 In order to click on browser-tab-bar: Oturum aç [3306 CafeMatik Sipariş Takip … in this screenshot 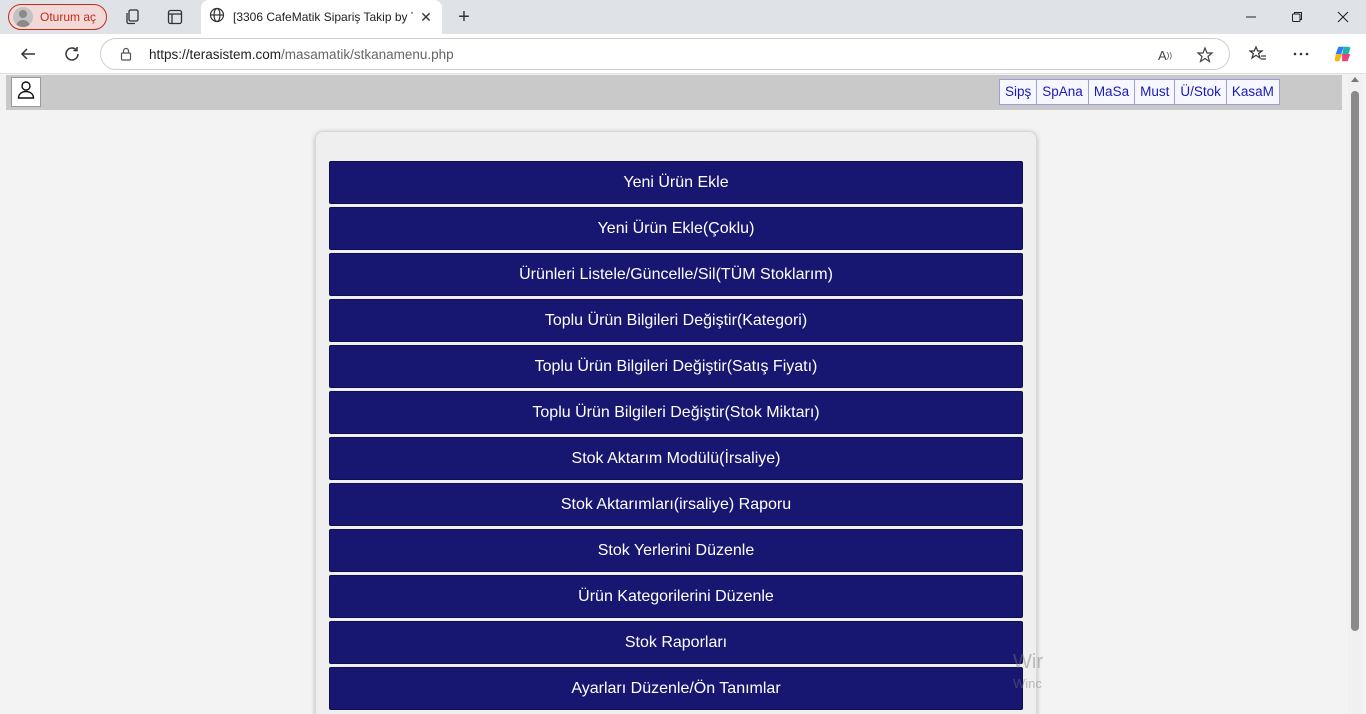, I will do `click(683, 17)`.